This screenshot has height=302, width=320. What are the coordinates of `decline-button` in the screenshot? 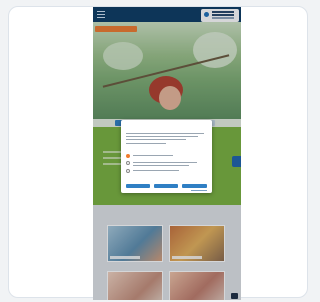 It's located at (138, 186).